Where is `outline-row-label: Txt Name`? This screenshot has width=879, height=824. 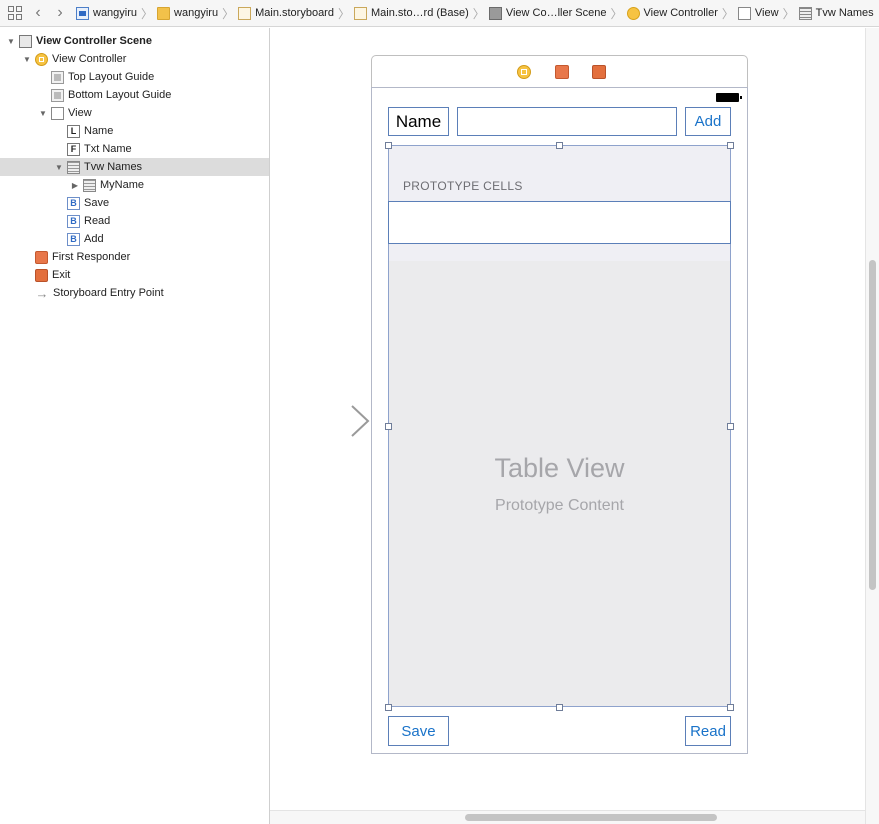
outline-row-label: Txt Name is located at coordinates (108, 149).